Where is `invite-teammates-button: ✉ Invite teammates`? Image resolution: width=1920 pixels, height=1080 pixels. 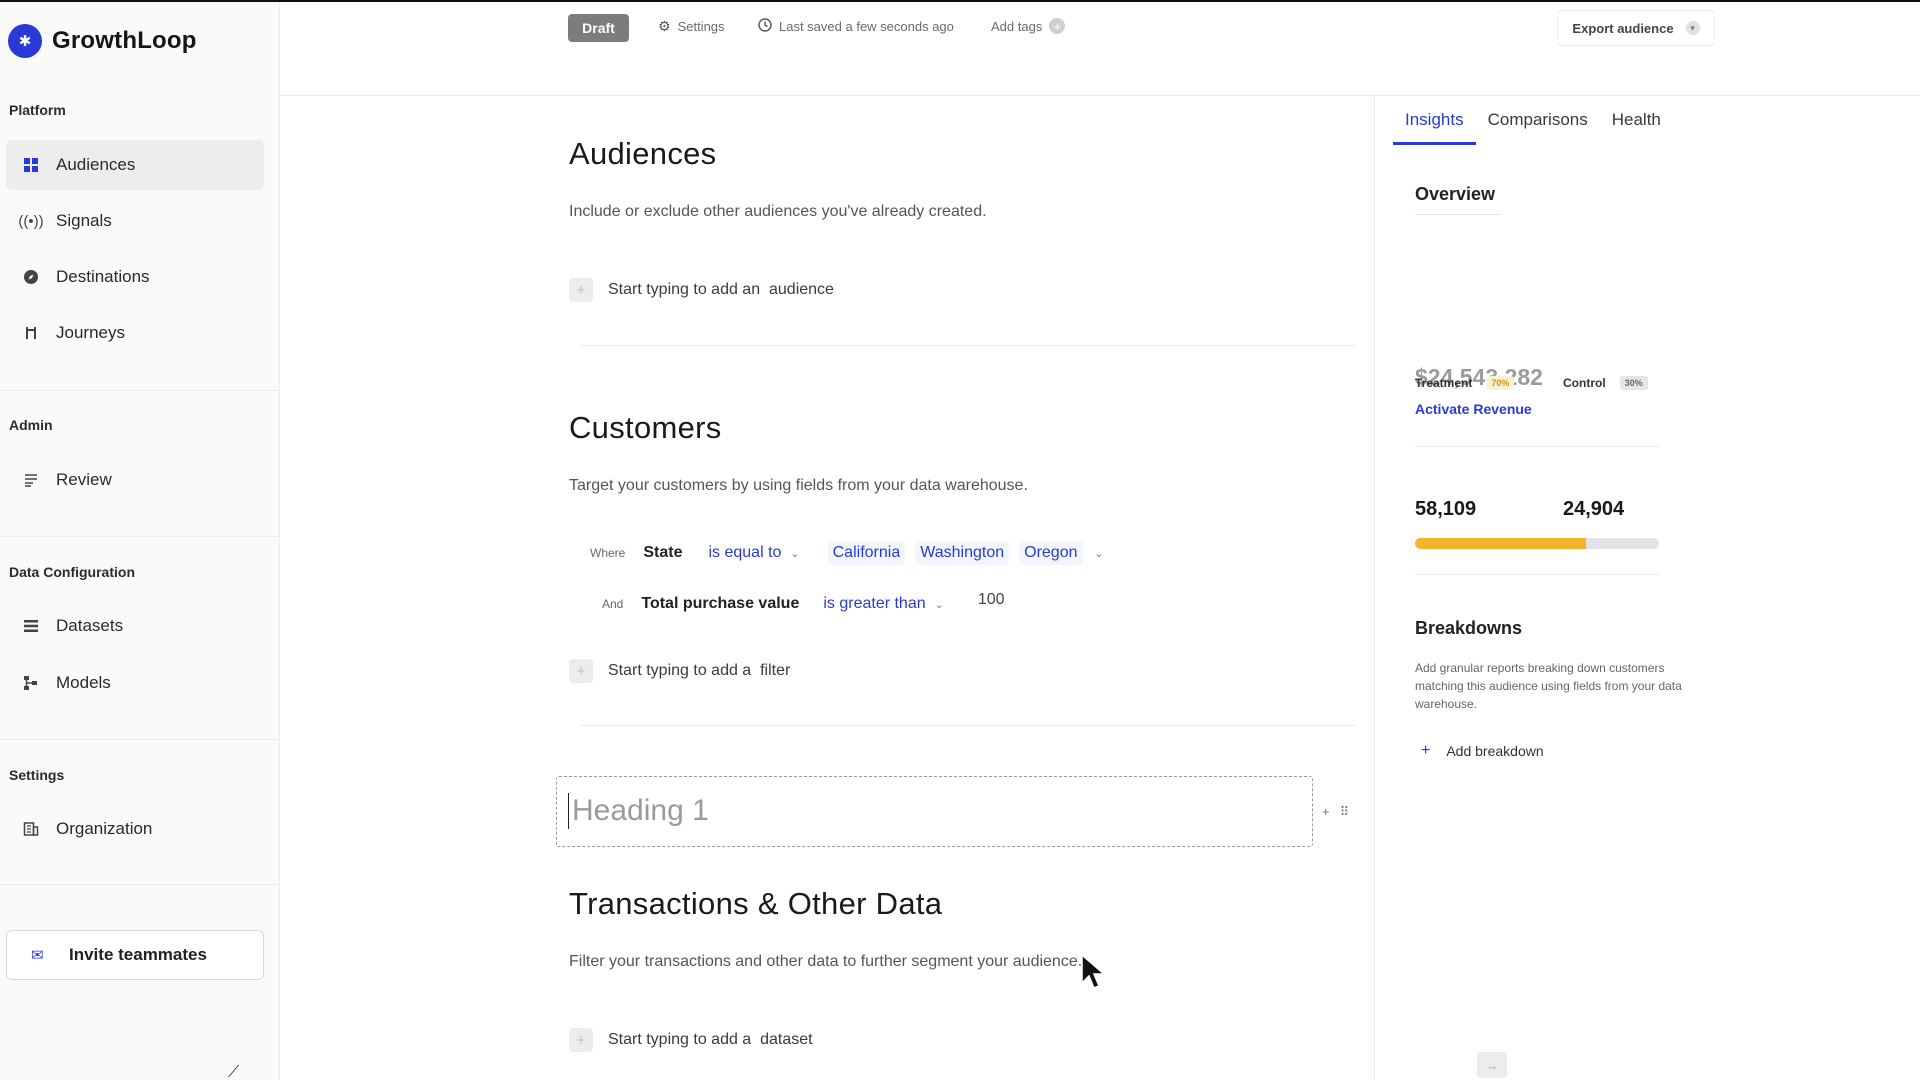
invite-teammates-button: ✉ Invite teammates is located at coordinates (135, 955).